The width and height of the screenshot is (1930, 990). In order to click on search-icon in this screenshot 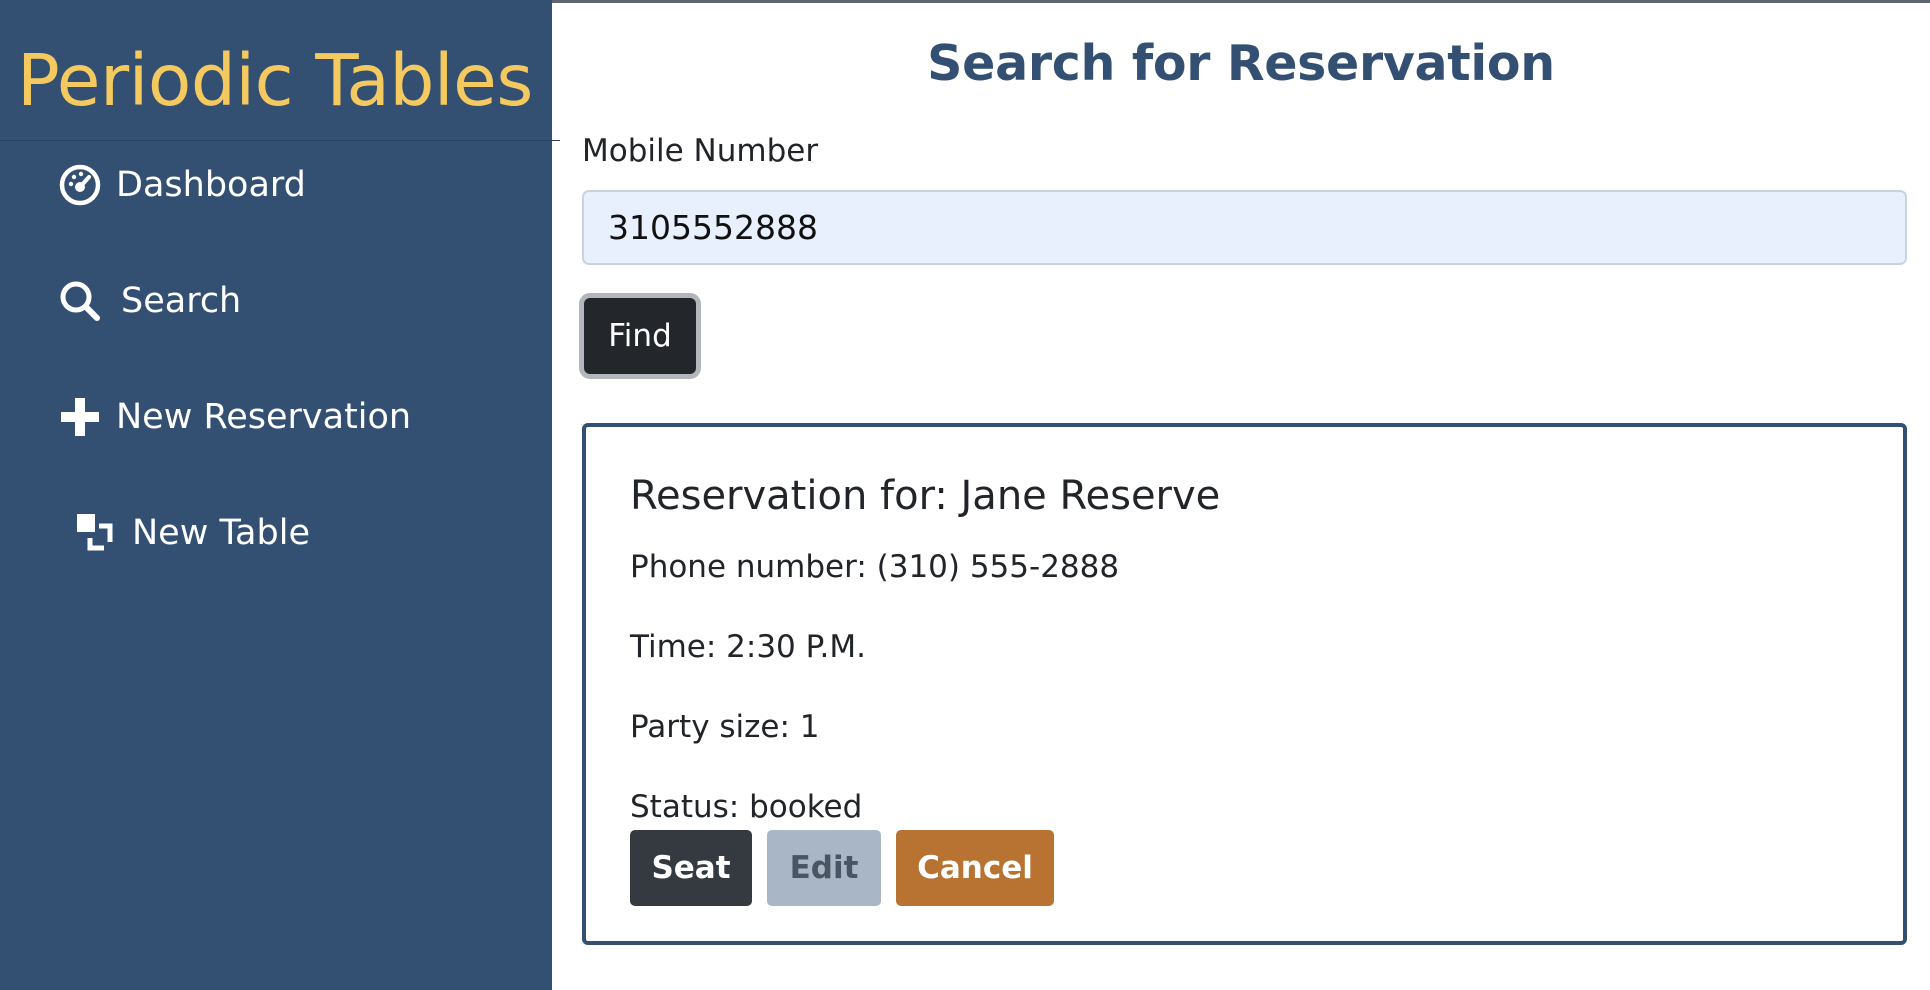, I will do `click(80, 301)`.